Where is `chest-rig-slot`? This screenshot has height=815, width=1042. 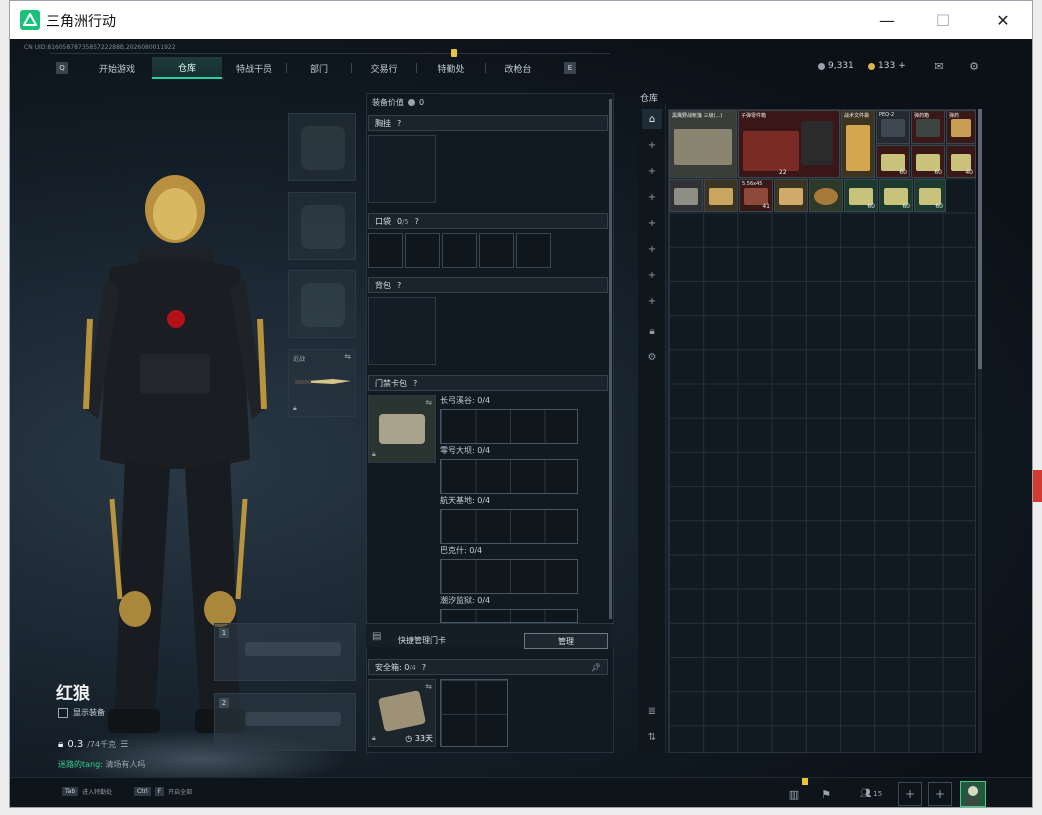 chest-rig-slot is located at coordinates (402, 169).